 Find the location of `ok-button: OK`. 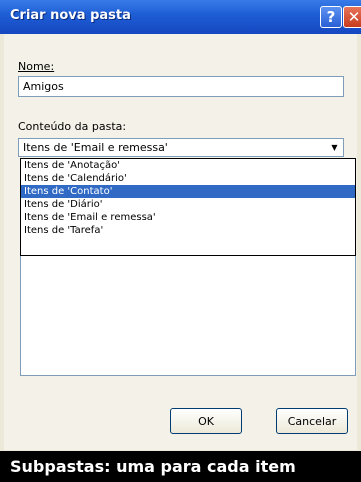

ok-button: OK is located at coordinates (206, 421).